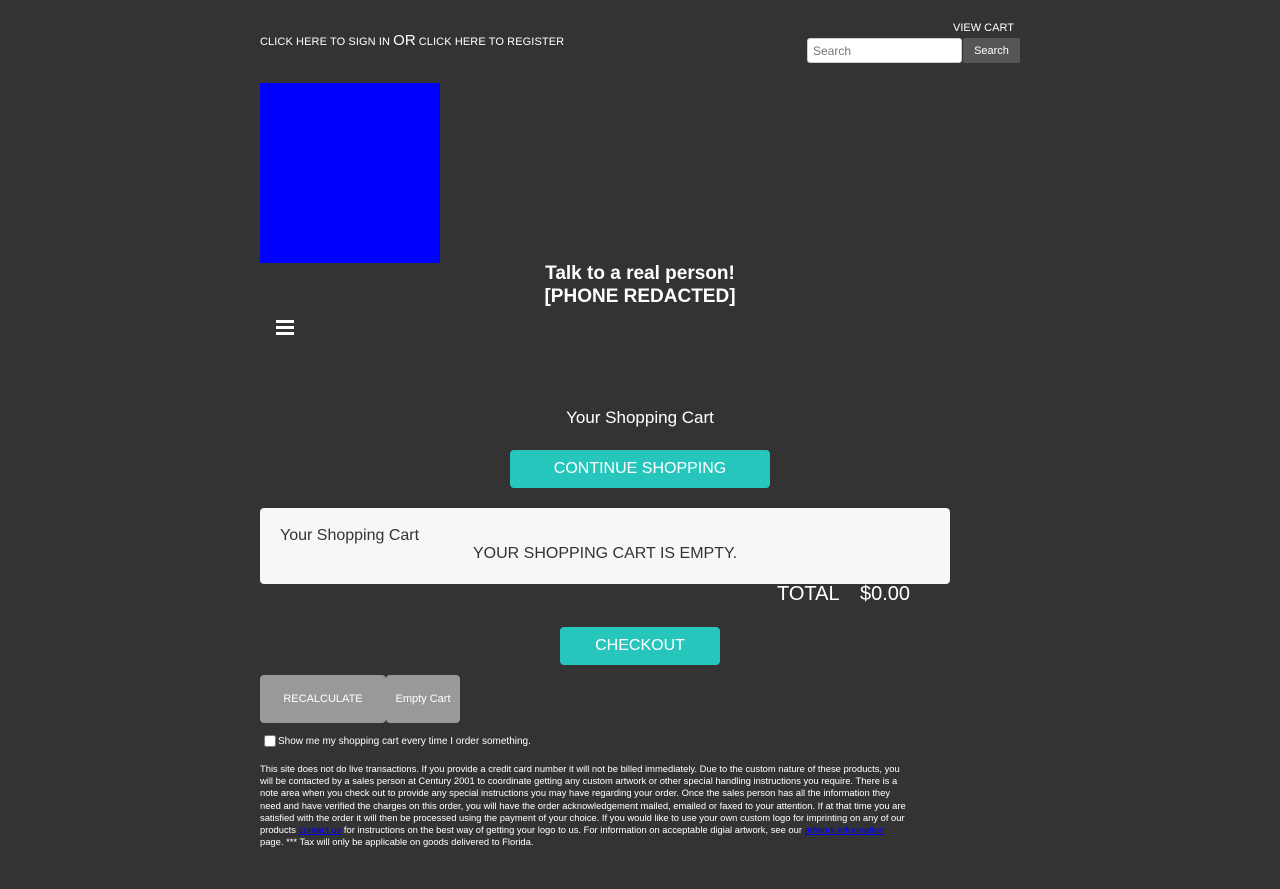  What do you see at coordinates (325, 42) in the screenshot?
I see `sign-in-link: CLICK HERE TO SIGN IN` at bounding box center [325, 42].